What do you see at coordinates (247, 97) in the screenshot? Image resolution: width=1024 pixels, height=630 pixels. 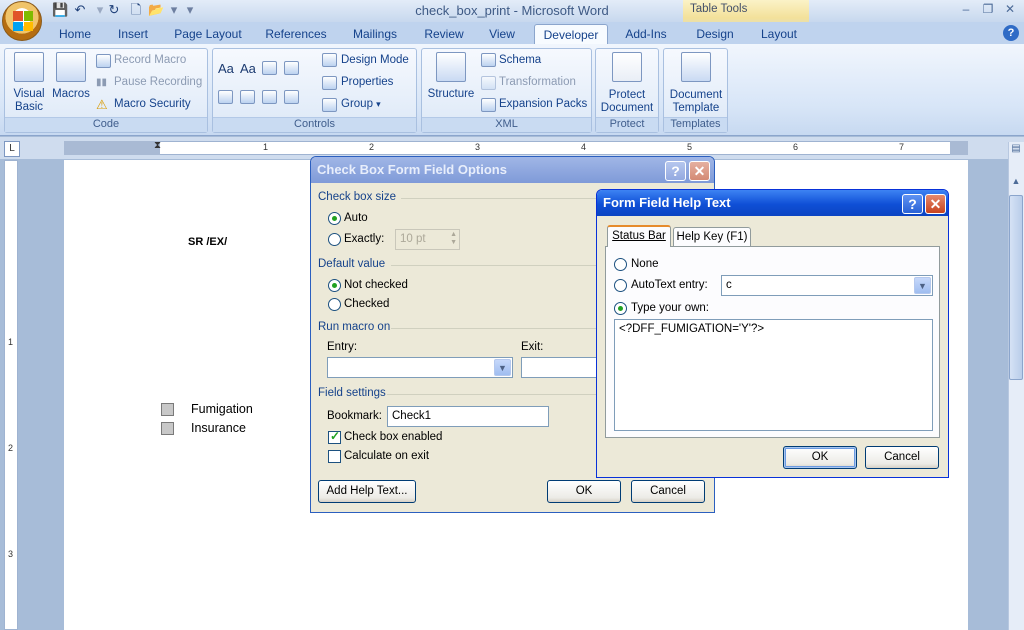 I see `drop-down-list-icon` at bounding box center [247, 97].